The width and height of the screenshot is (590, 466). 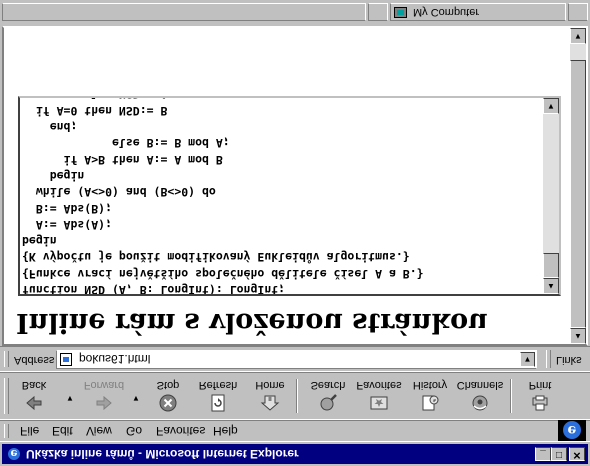 What do you see at coordinates (578, 36) in the screenshot?
I see `page-scroll-down-icon: ▼` at bounding box center [578, 36].